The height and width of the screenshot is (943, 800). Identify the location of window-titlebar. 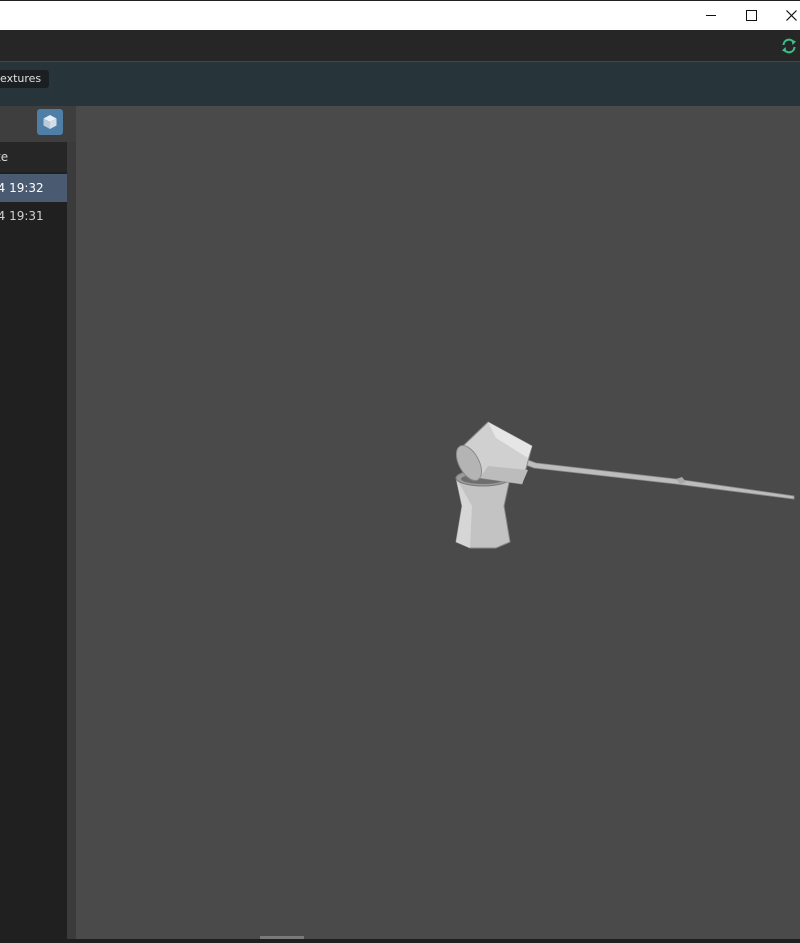
(400, 15).